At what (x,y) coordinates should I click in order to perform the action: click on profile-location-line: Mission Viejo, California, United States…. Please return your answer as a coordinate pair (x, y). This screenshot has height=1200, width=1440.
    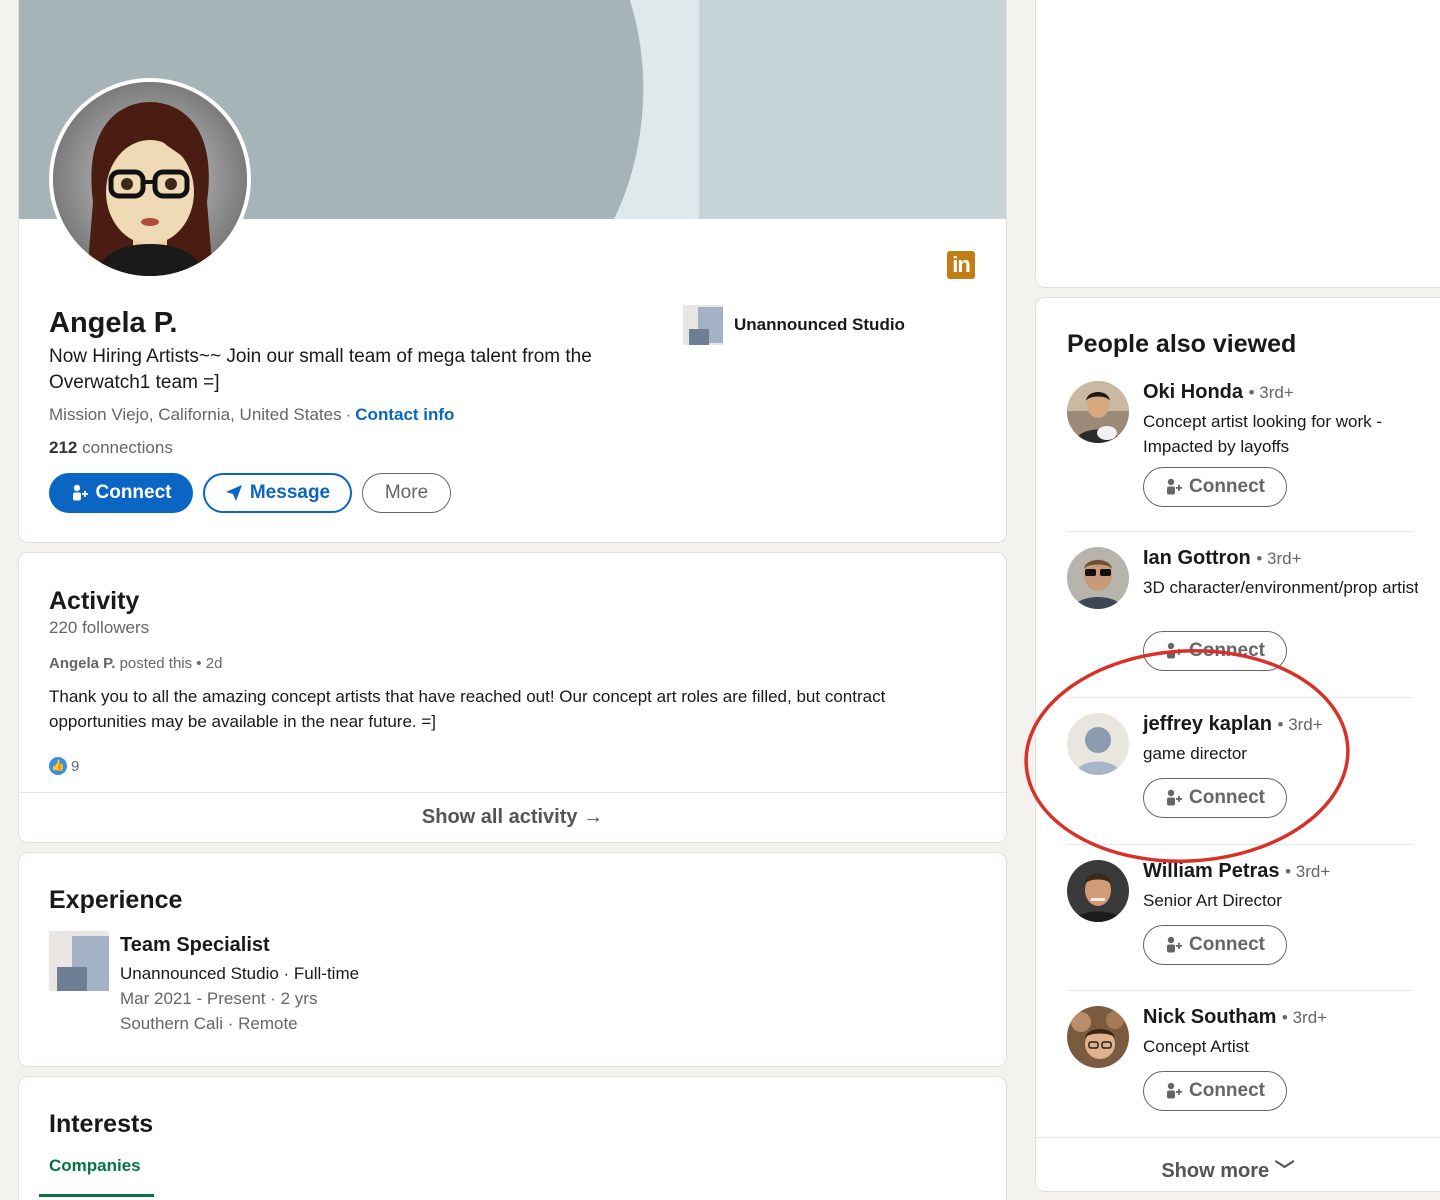
    Looking at the image, I should click on (251, 415).